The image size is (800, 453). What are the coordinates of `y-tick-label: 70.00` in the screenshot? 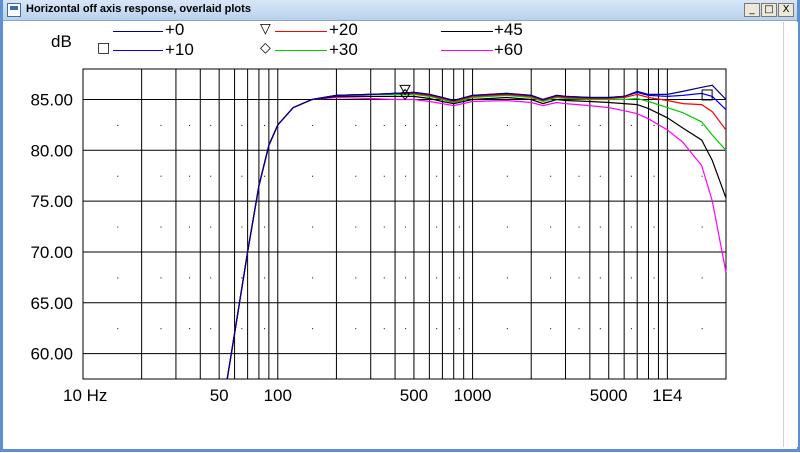 It's located at (51, 252).